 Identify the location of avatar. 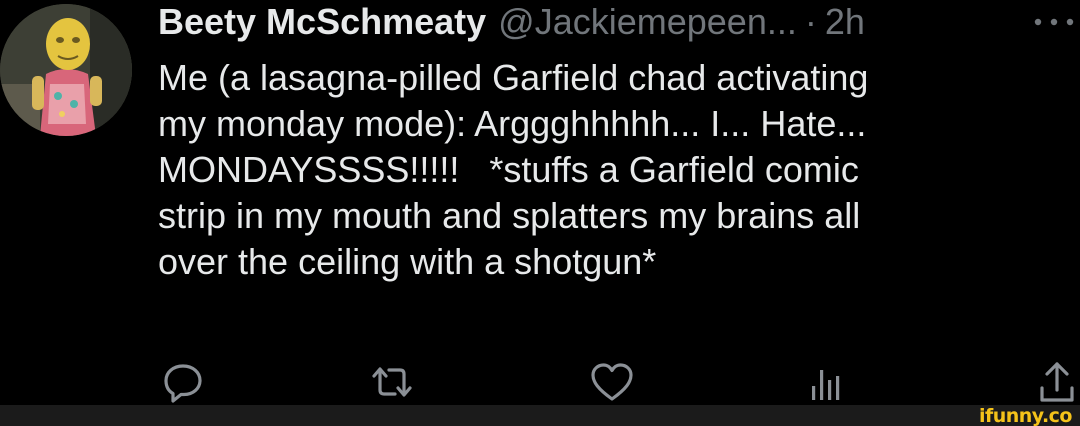
(66, 70).